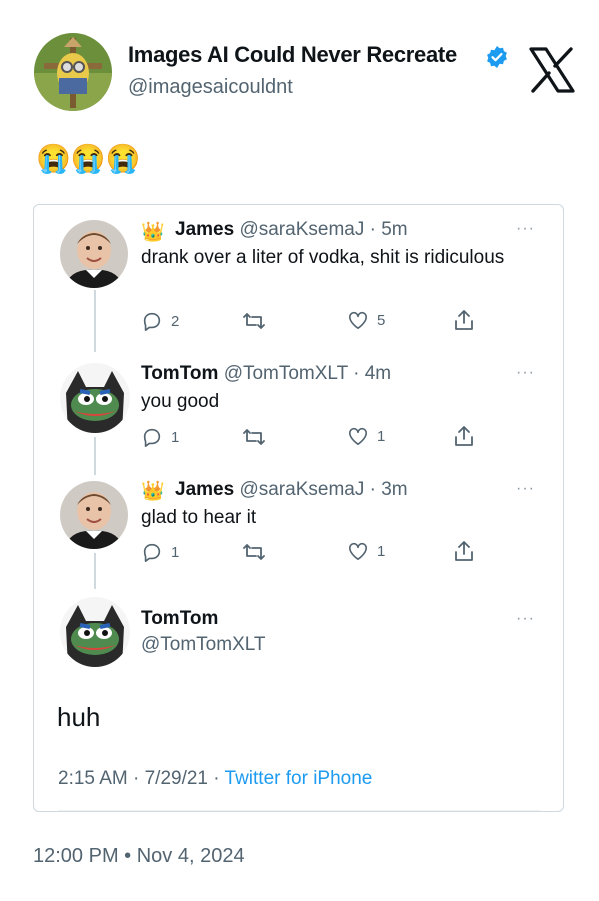  Describe the element at coordinates (210, 87) in the screenshot. I see `account-handle: @imagesaicouldnt` at that location.